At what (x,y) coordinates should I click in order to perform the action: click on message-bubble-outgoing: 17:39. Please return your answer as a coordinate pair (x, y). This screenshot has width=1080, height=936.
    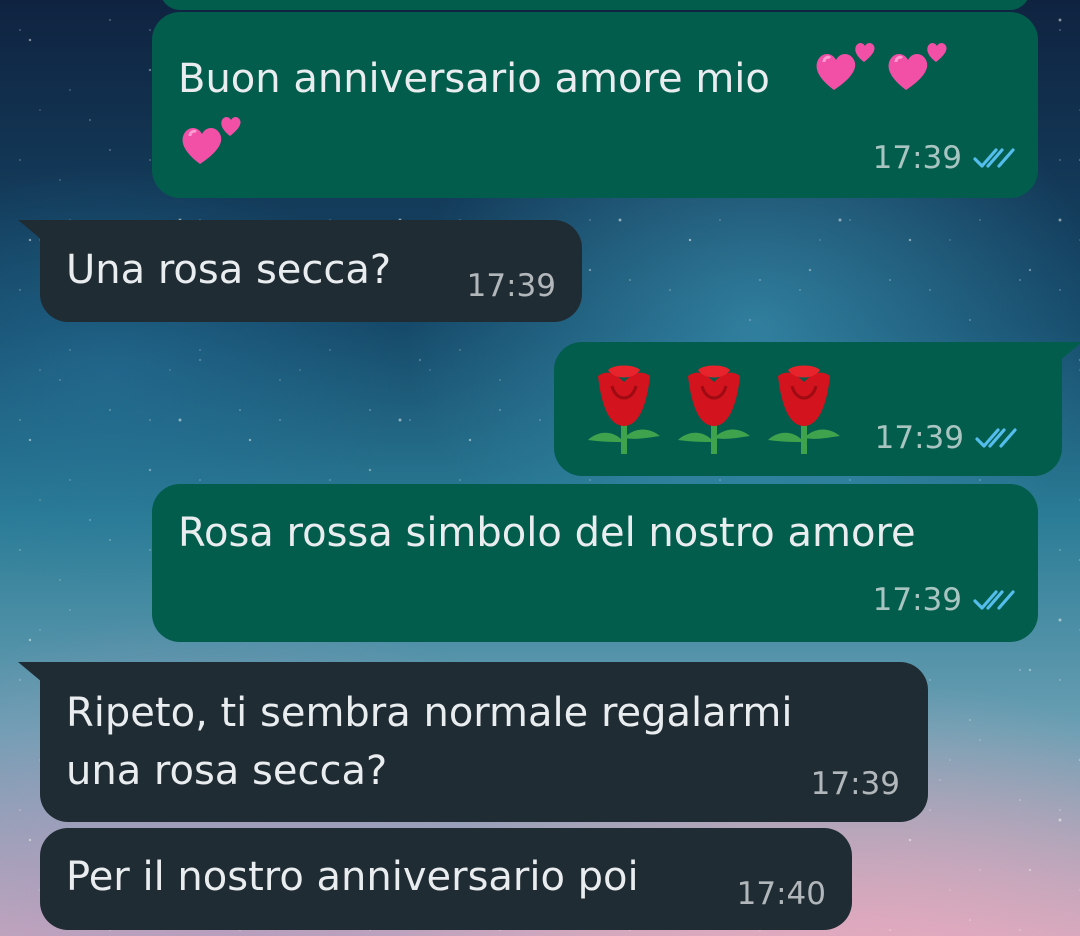
    Looking at the image, I should click on (817, 409).